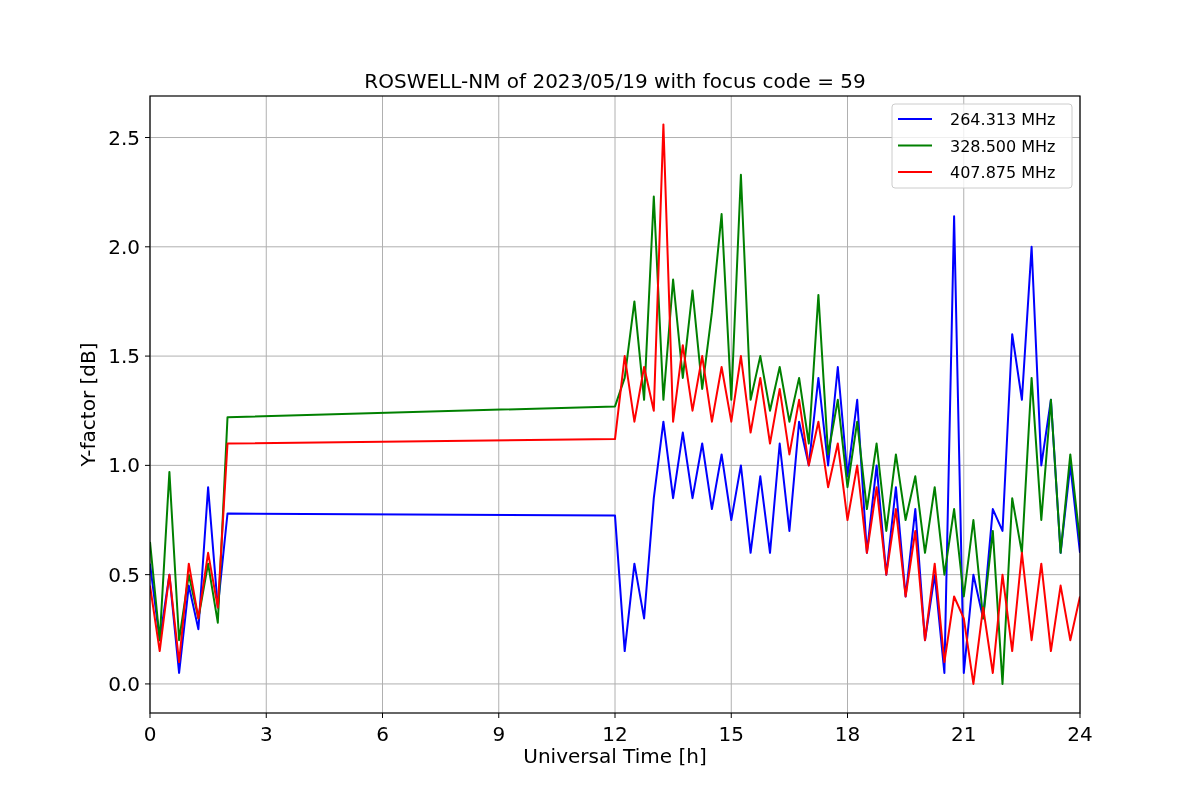  Describe the element at coordinates (615, 734) in the screenshot. I see `tick-label: 12` at that location.